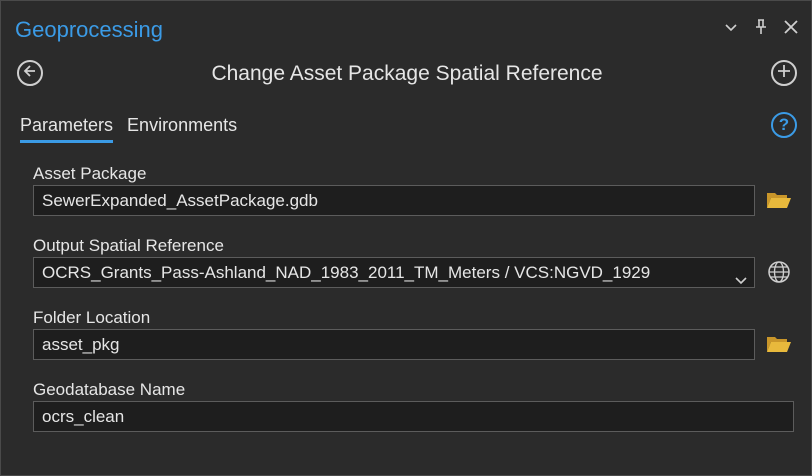  Describe the element at coordinates (791, 27) in the screenshot. I see `close-icon` at that location.